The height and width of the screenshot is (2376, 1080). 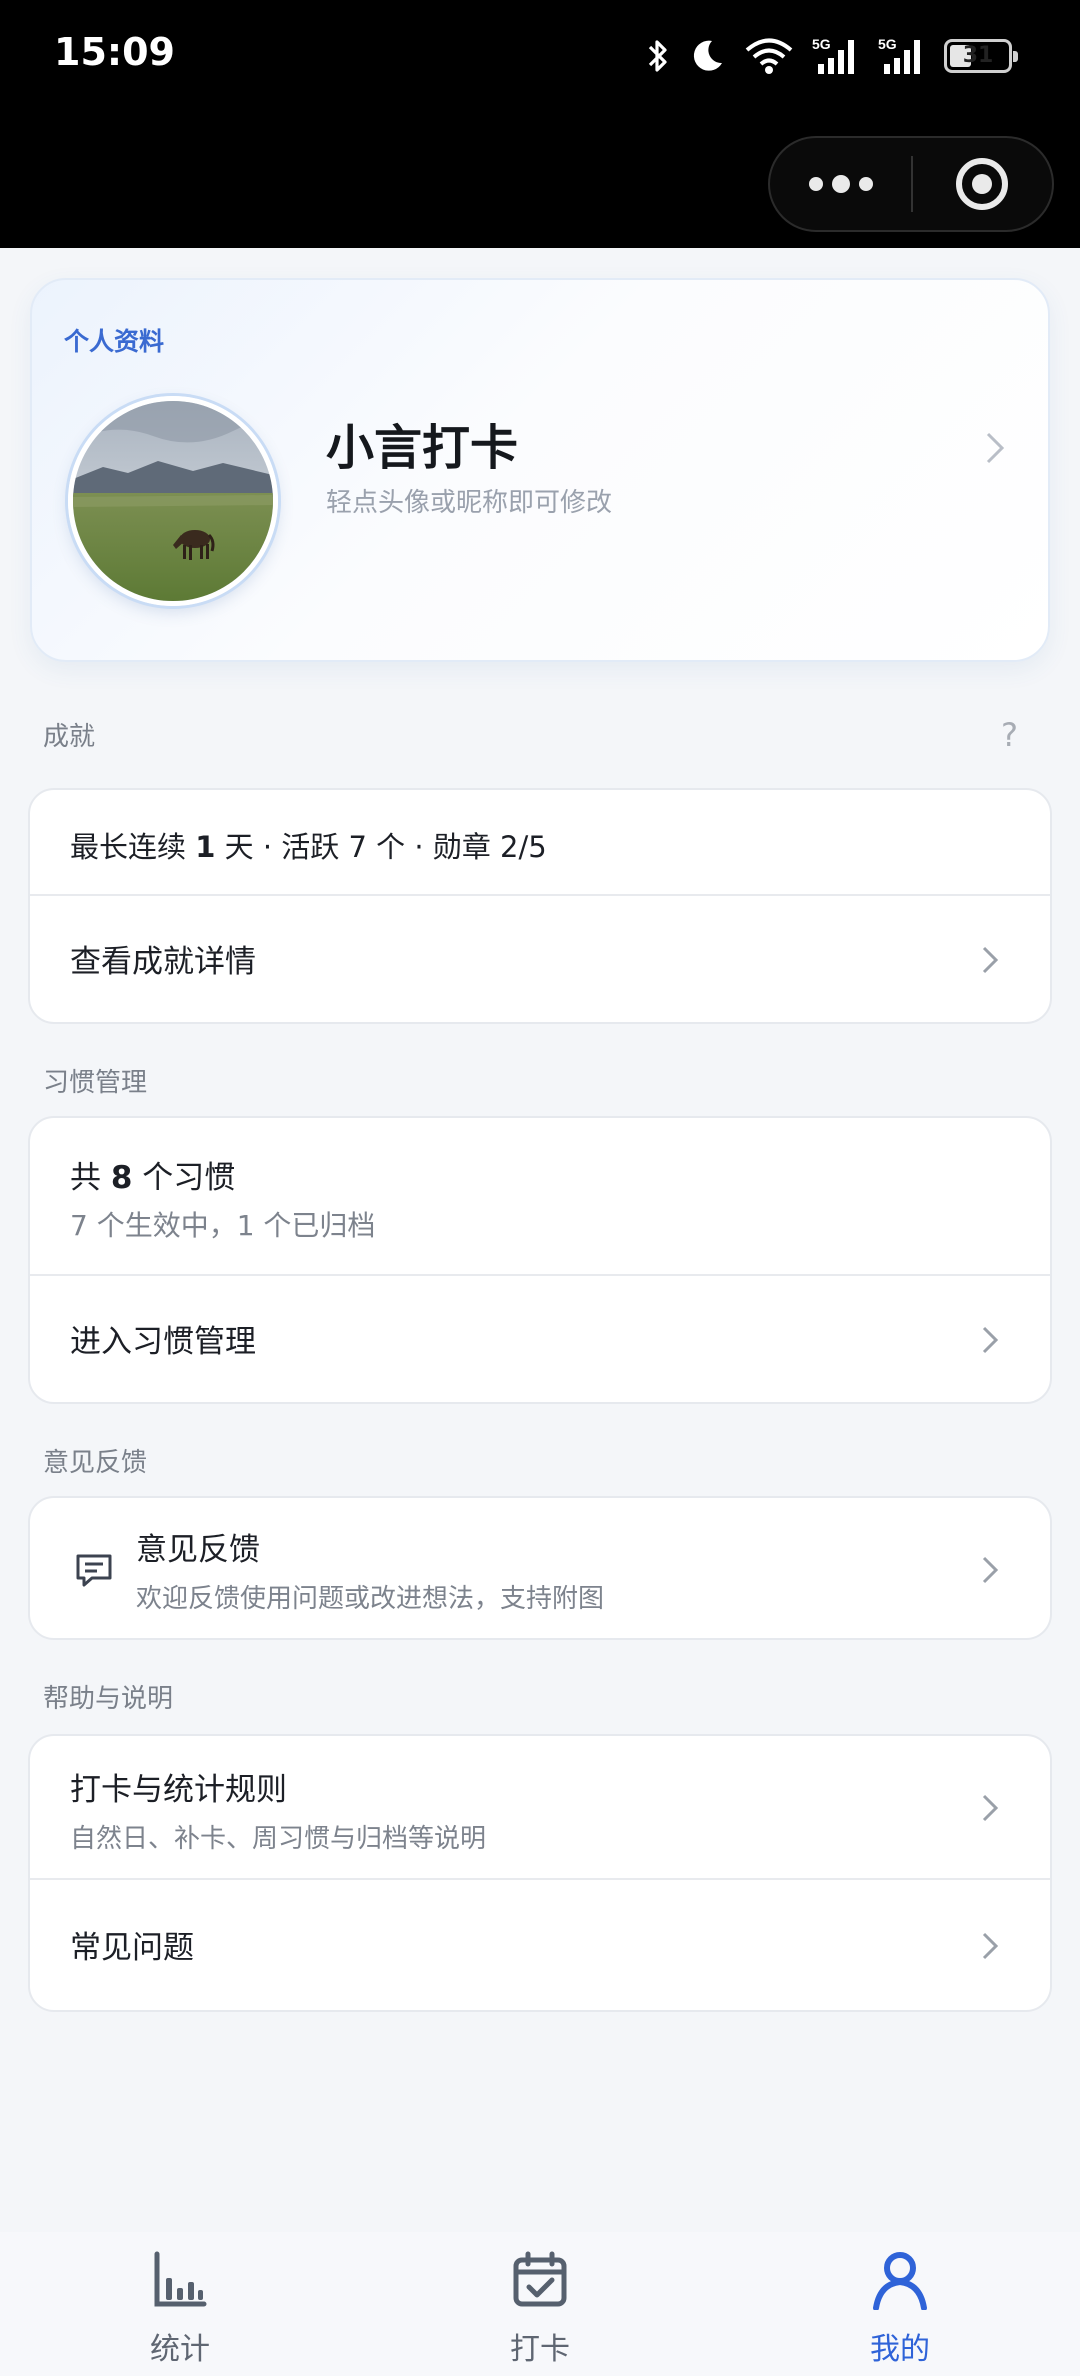 I want to click on achievement-detail-label: 查看成就详情, so click(x=163, y=962).